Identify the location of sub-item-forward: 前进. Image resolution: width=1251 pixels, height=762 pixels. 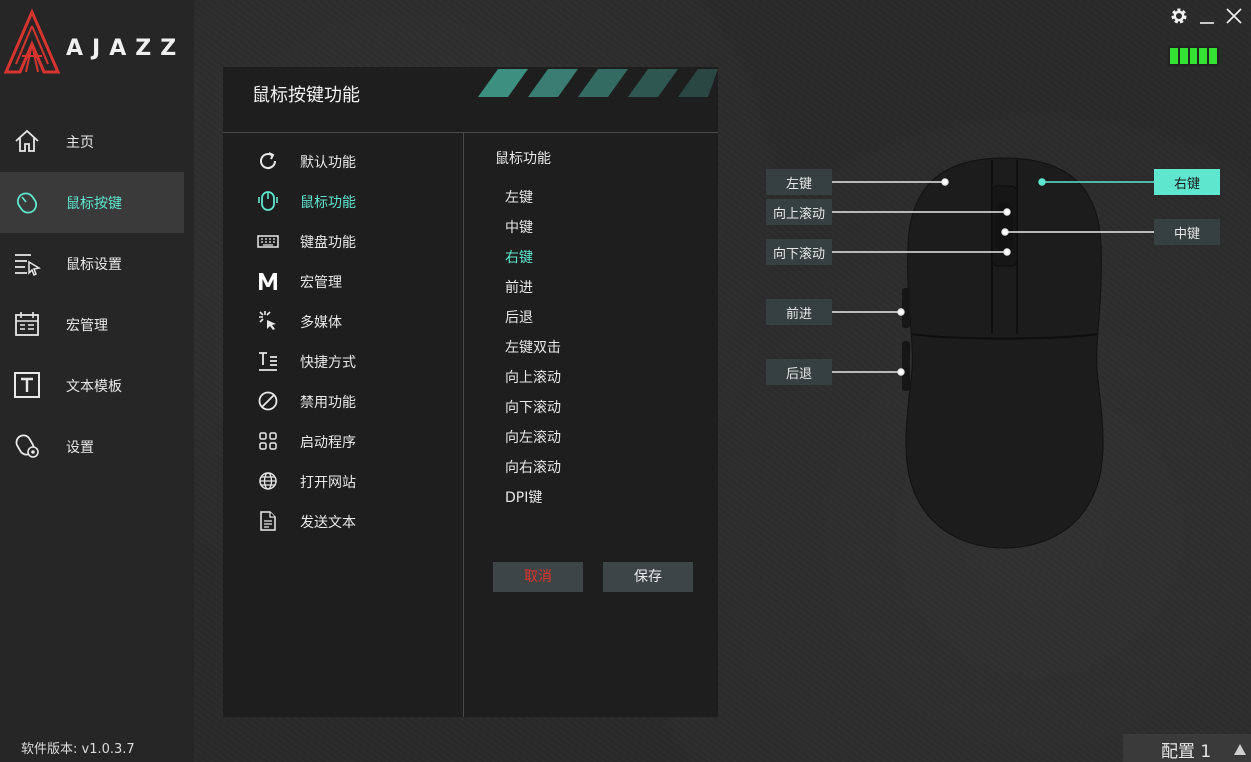
(605, 286).